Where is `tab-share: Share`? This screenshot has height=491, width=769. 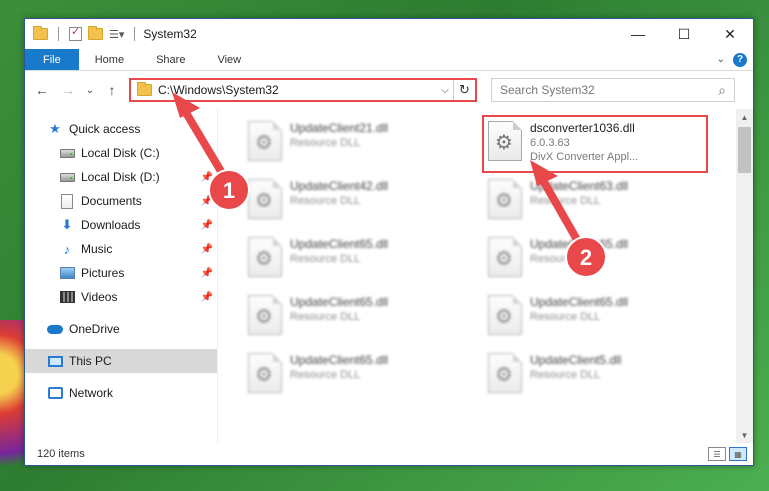
tab-share: Share is located at coordinates (170, 59).